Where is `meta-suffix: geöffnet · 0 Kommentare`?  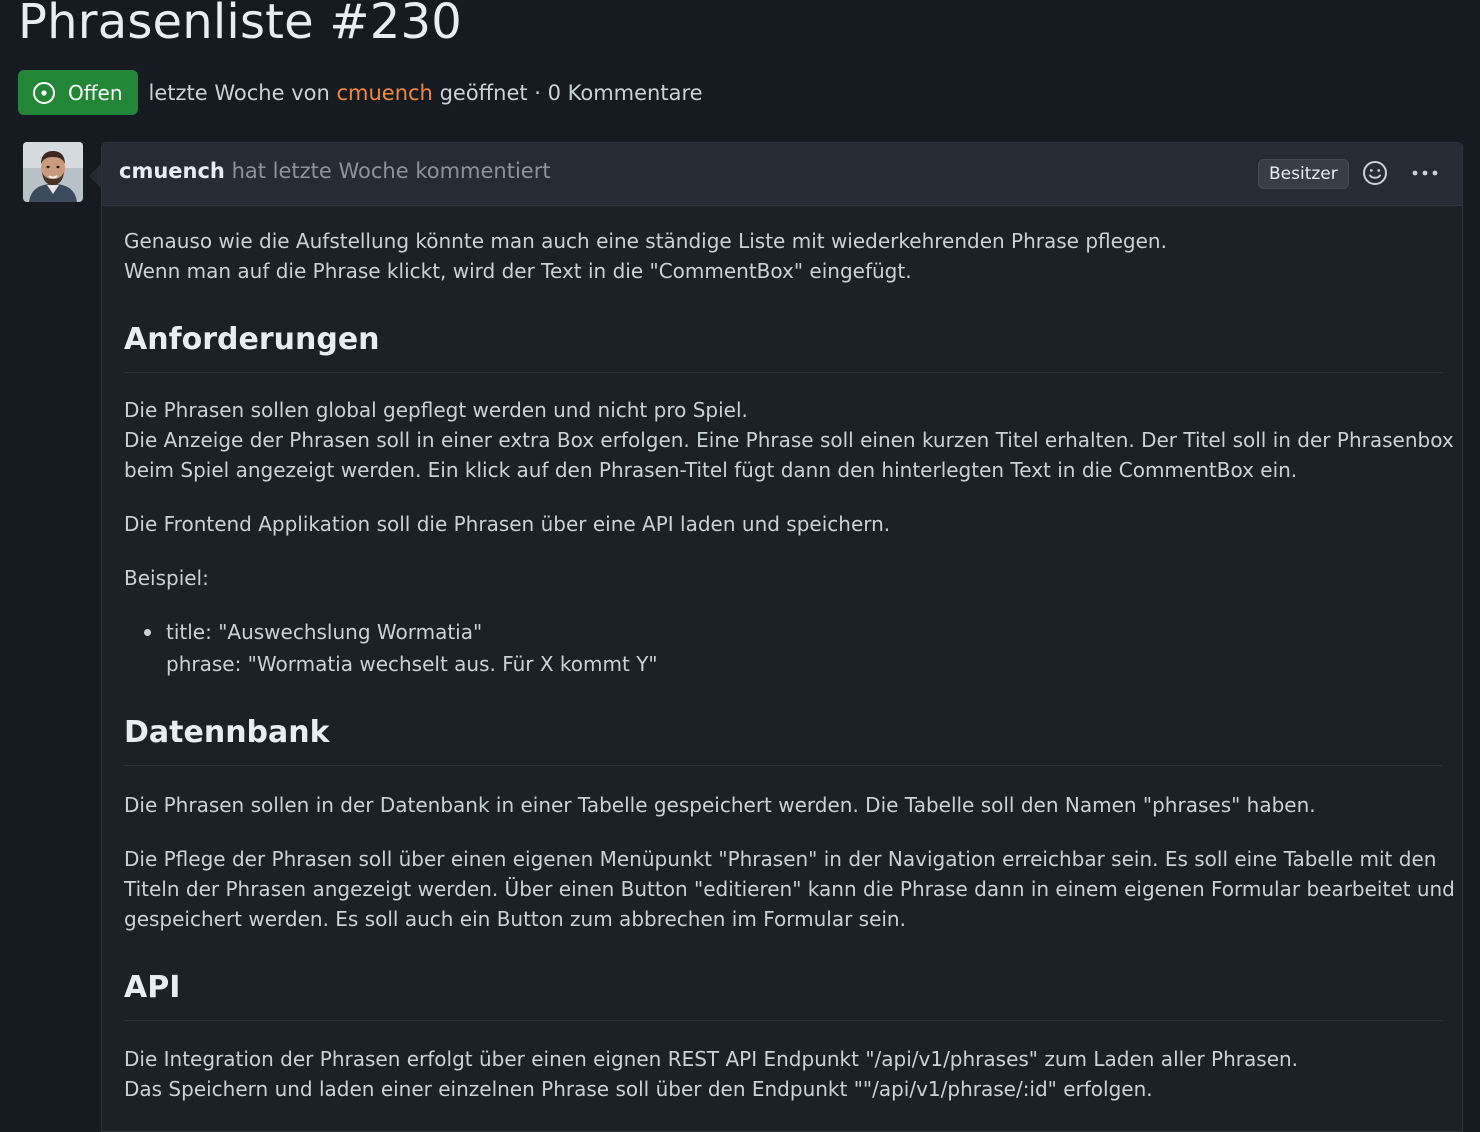 meta-suffix: geöffnet · 0 Kommentare is located at coordinates (571, 92).